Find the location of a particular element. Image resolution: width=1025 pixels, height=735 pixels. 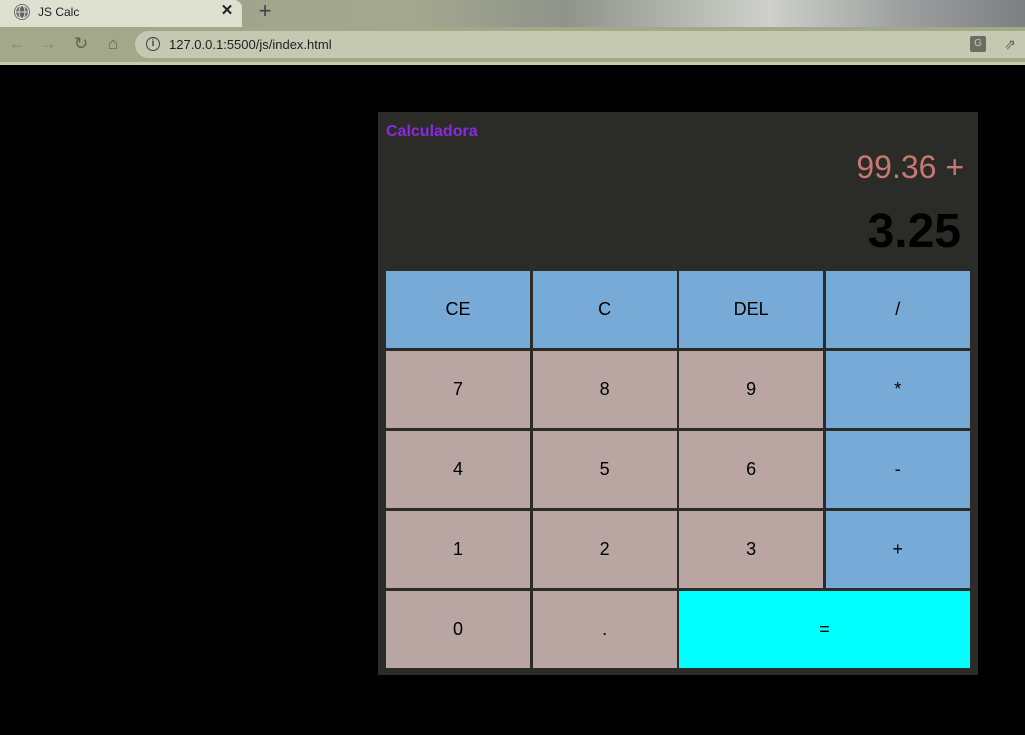

decimal-point-button: . is located at coordinates (604, 629).